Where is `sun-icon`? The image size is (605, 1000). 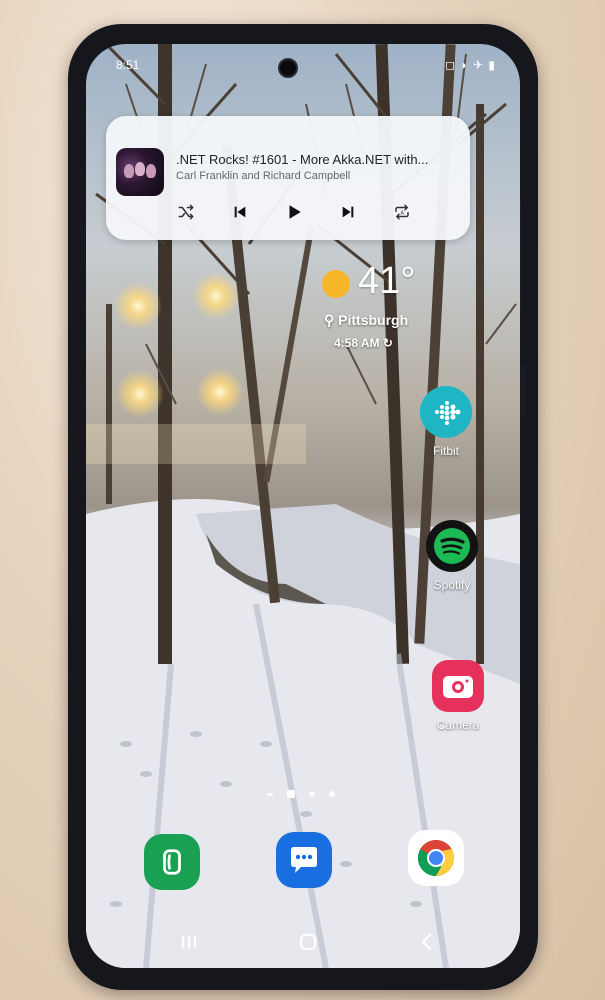
sun-icon is located at coordinates (336, 284).